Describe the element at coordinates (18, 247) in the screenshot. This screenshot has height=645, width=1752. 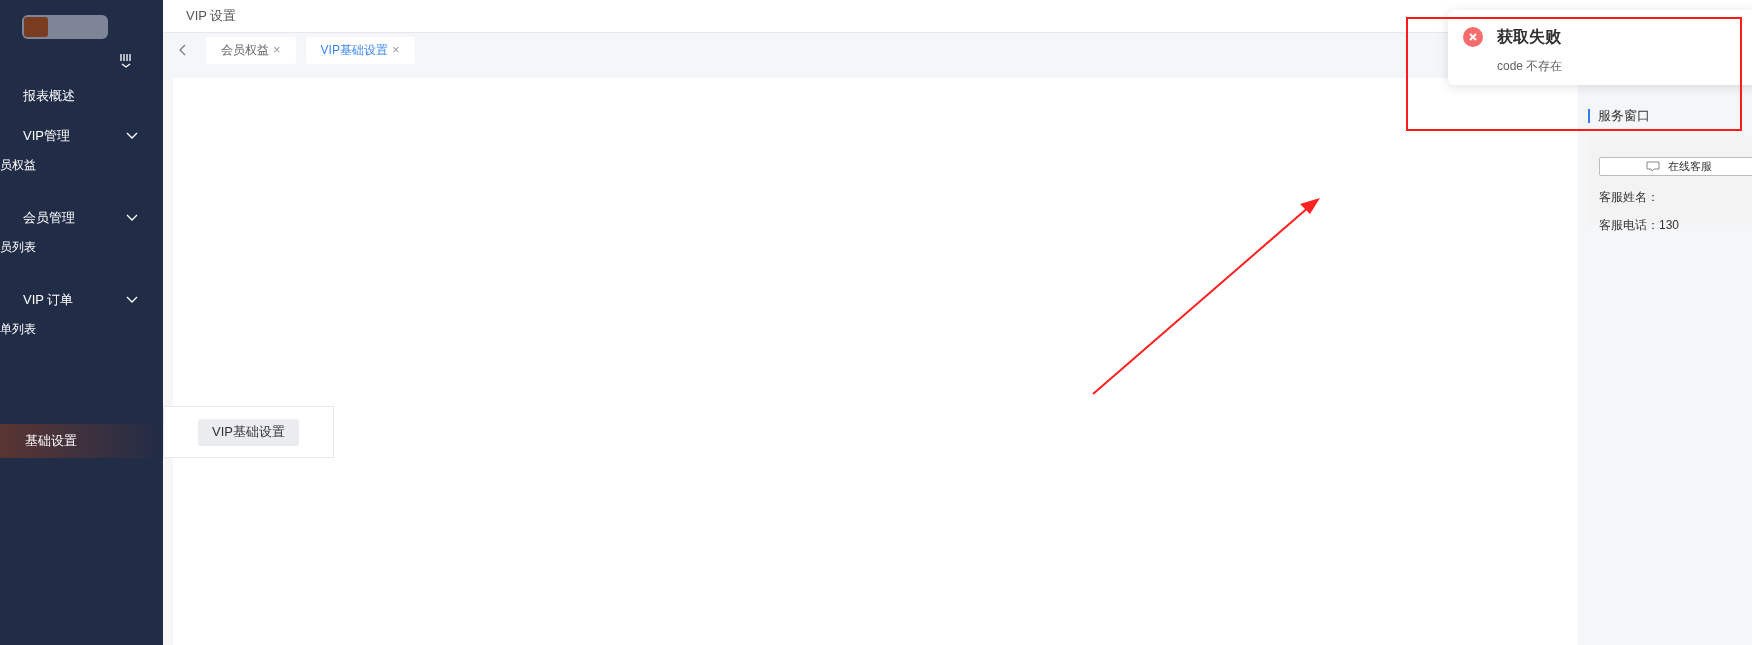
I see `submenu-item: 员列表` at that location.